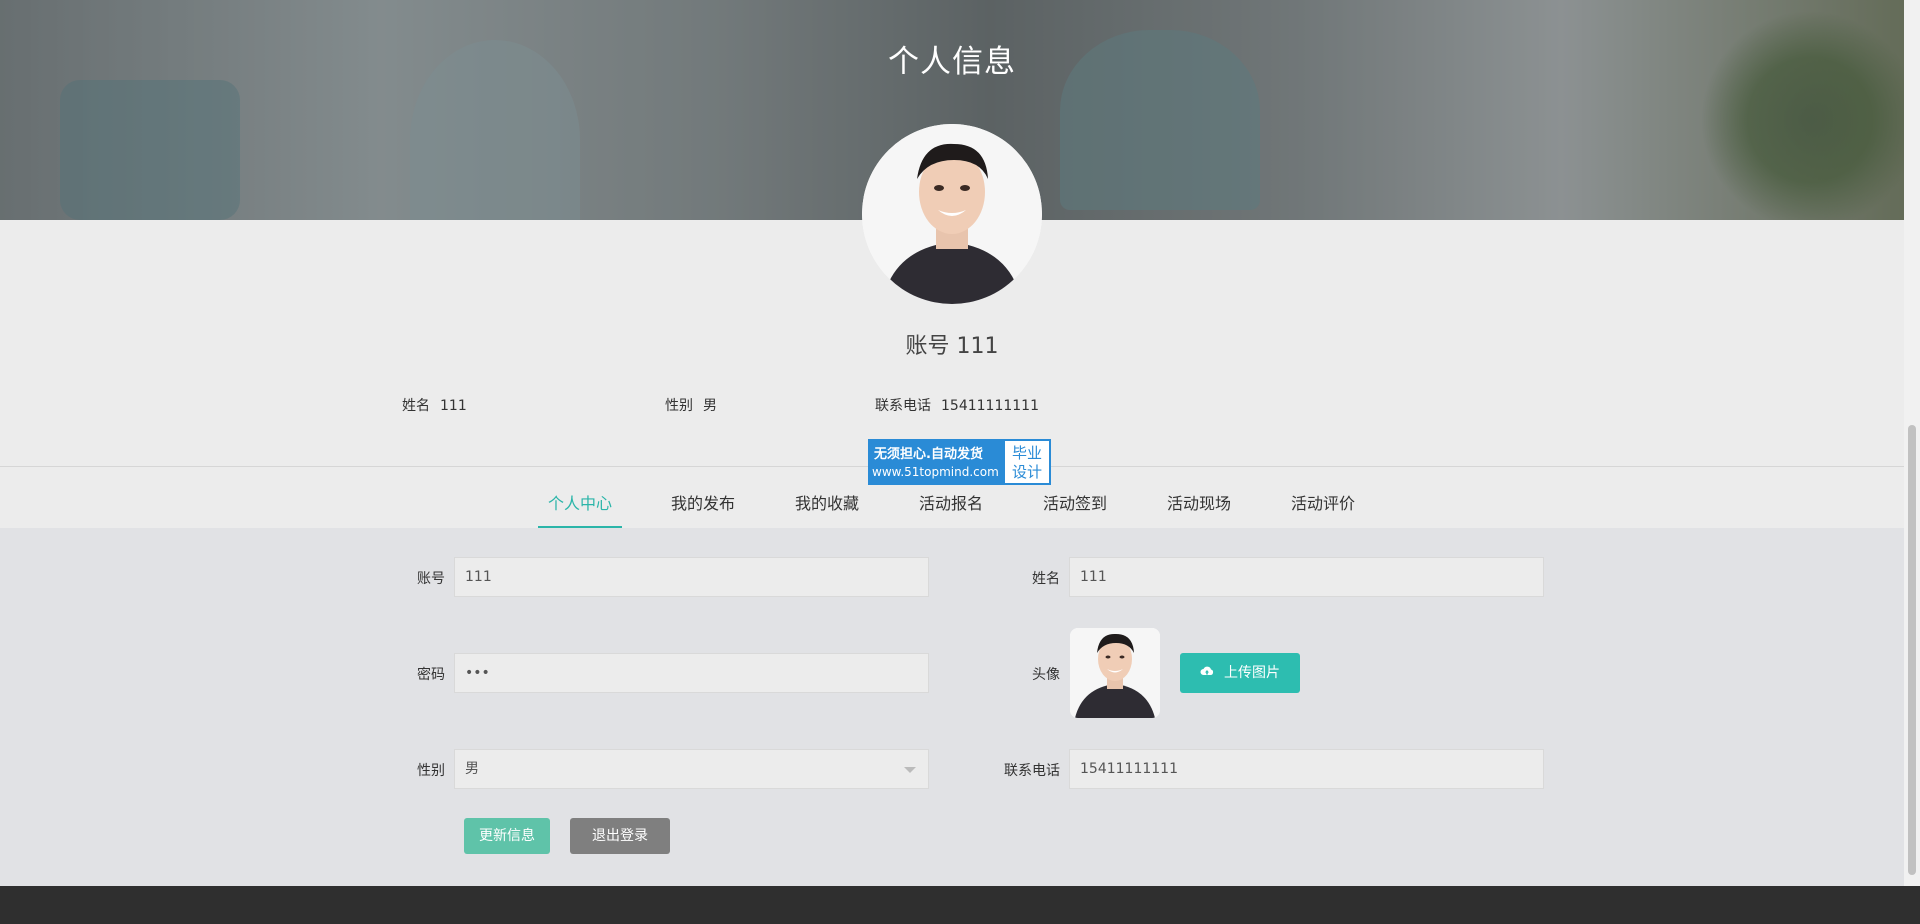 This screenshot has width=1920, height=924. I want to click on phone-input, so click(1306, 769).